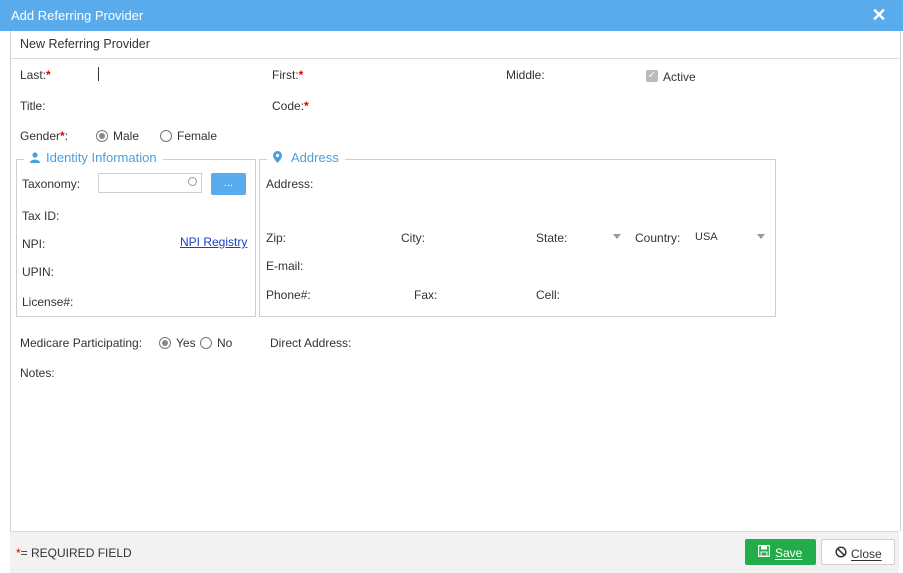  Describe the element at coordinates (197, 136) in the screenshot. I see `gender-female-label: Female` at that location.